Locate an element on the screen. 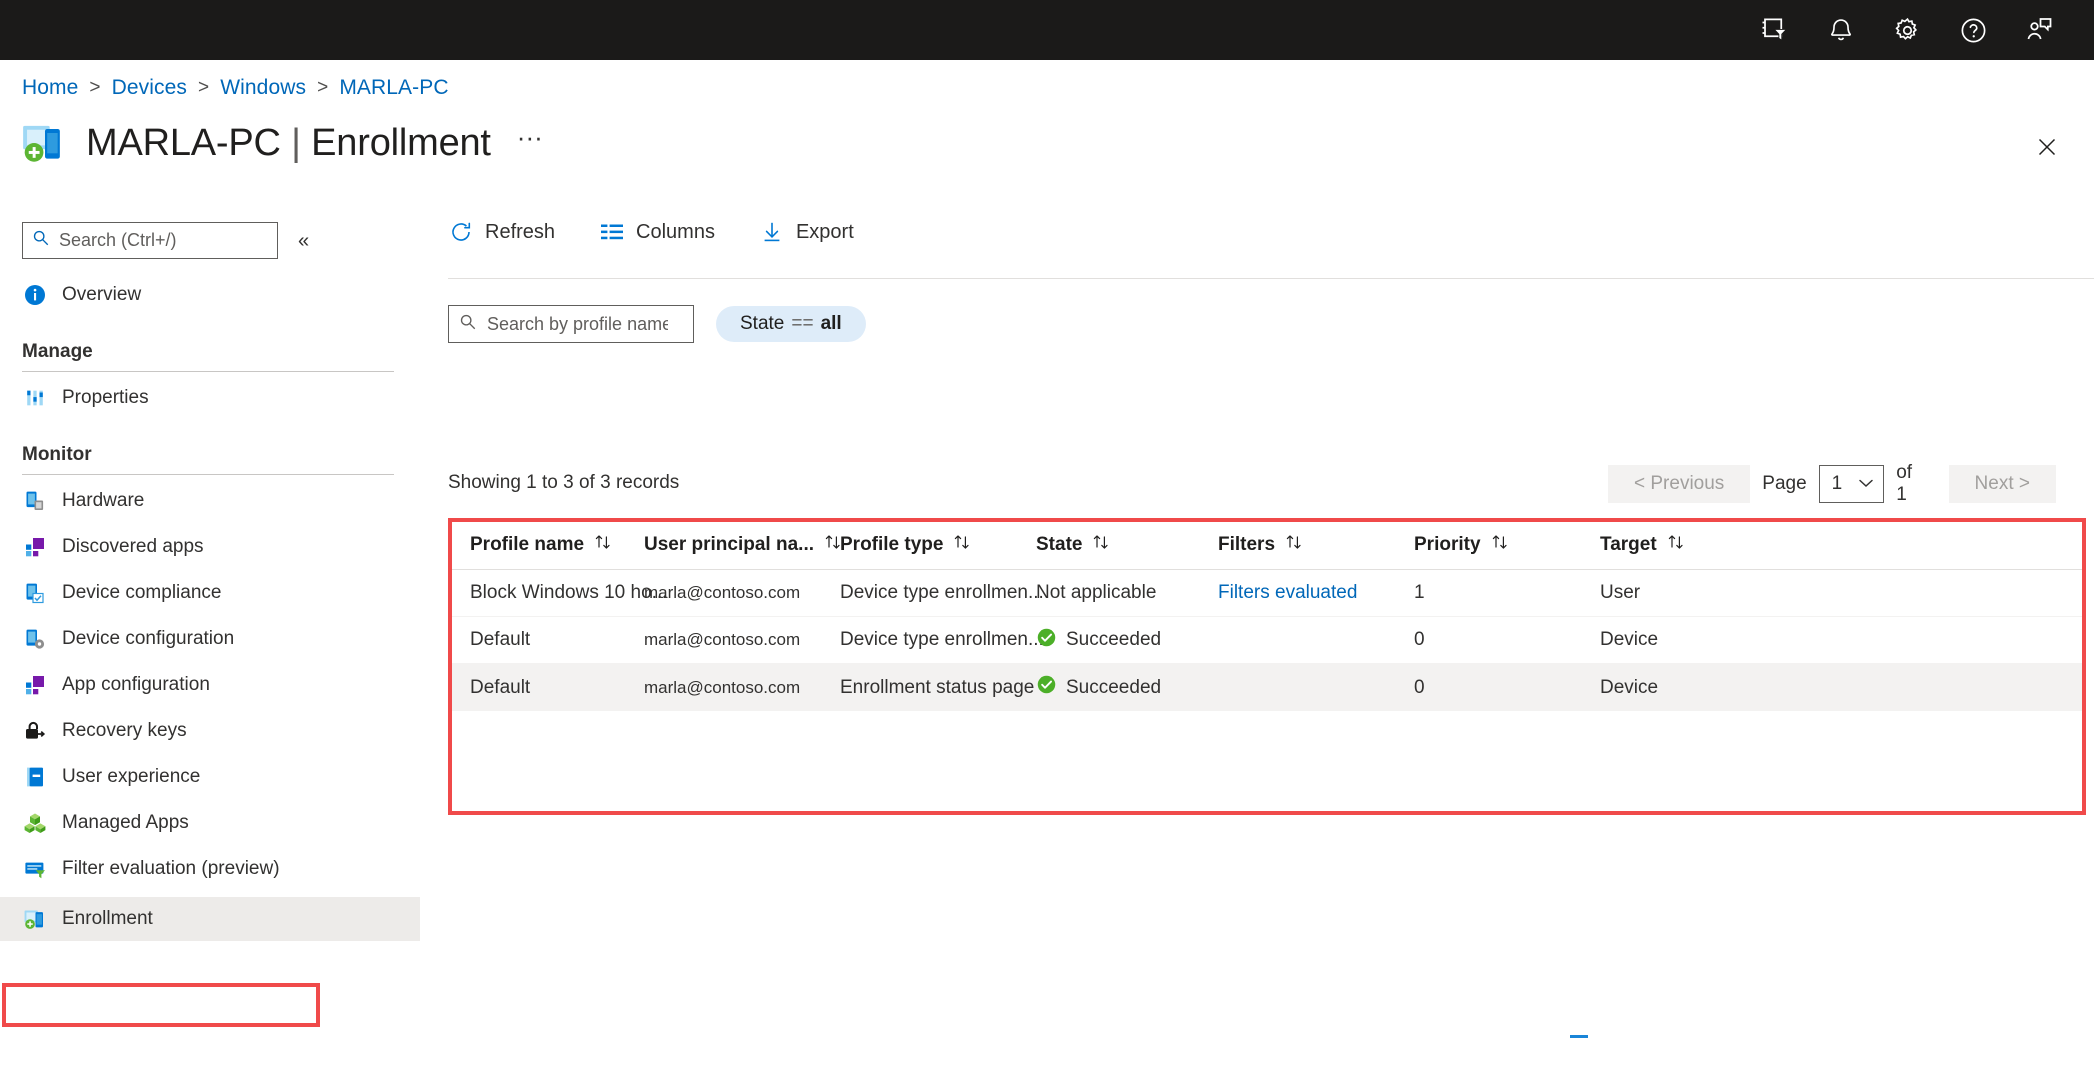 This screenshot has width=2094, height=1076. previous-page-button: < Previous is located at coordinates (1679, 484).